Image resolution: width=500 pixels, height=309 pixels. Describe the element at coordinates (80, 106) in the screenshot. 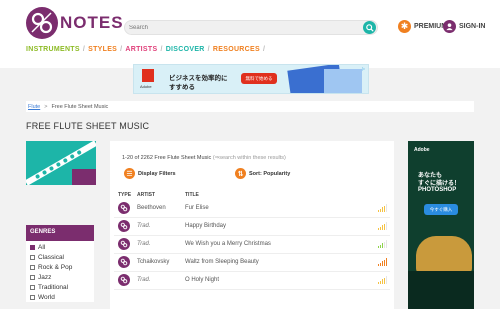

I see `breadcrumb-current: Free Flute Sheet Music` at that location.